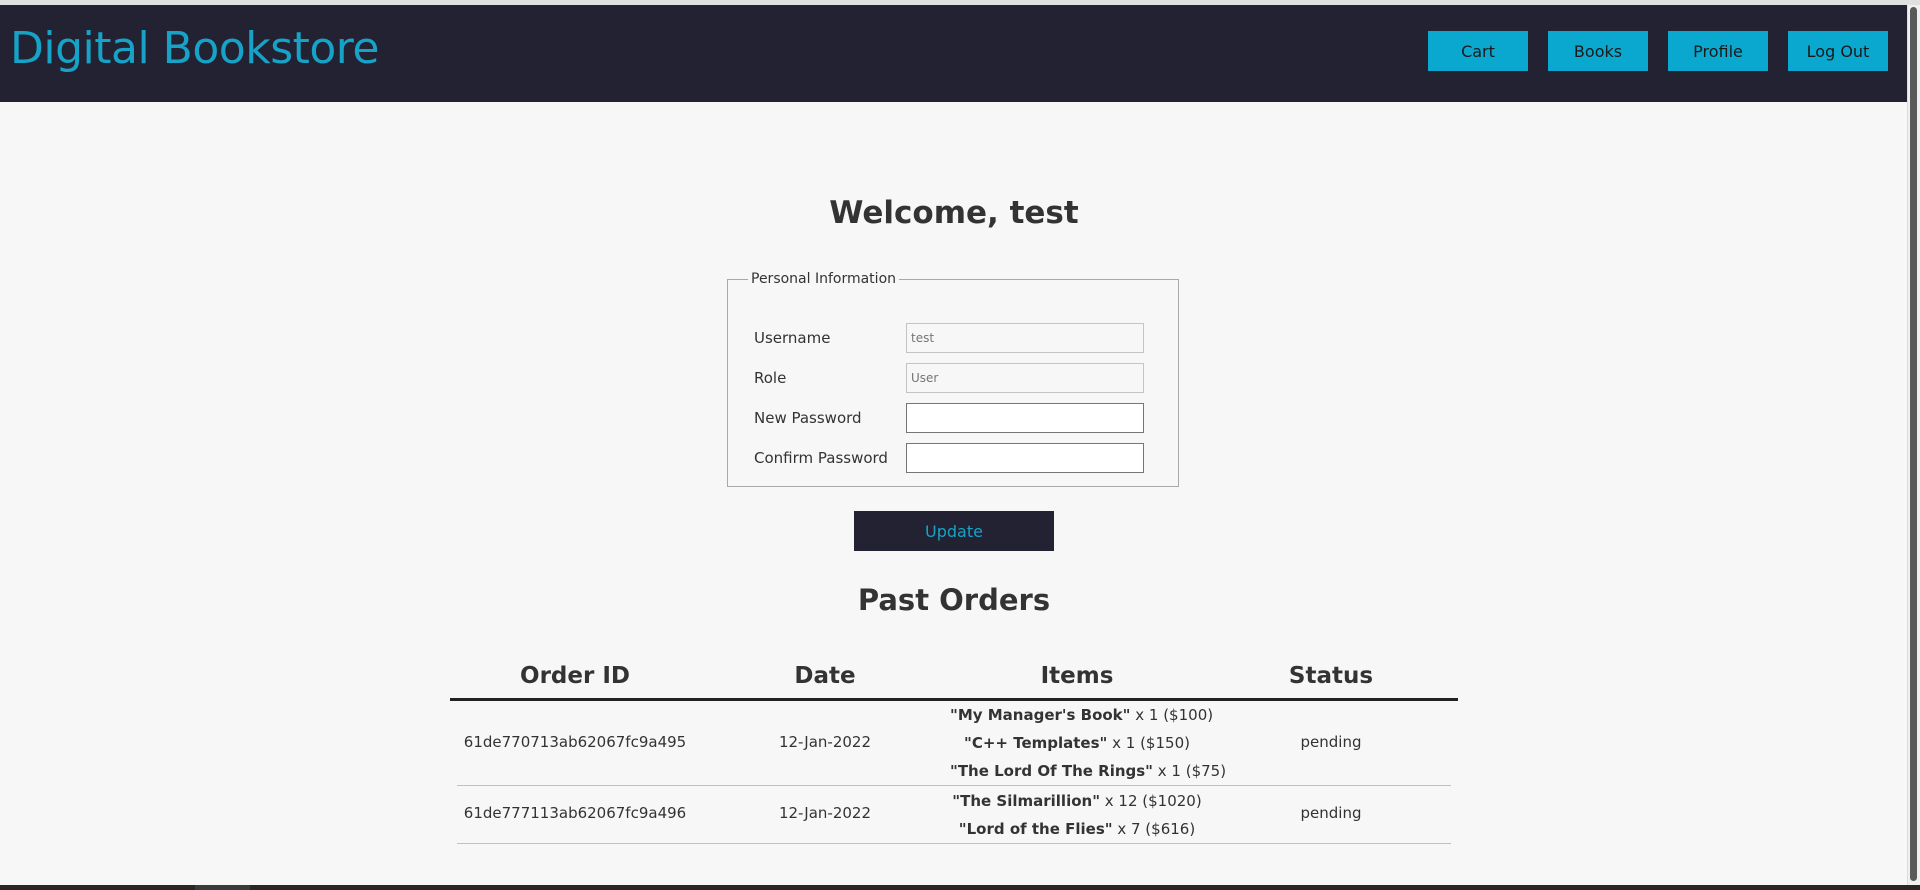 The image size is (1920, 890). What do you see at coordinates (1154, 829) in the screenshot?
I see `item-detail: x 7 ($616)` at bounding box center [1154, 829].